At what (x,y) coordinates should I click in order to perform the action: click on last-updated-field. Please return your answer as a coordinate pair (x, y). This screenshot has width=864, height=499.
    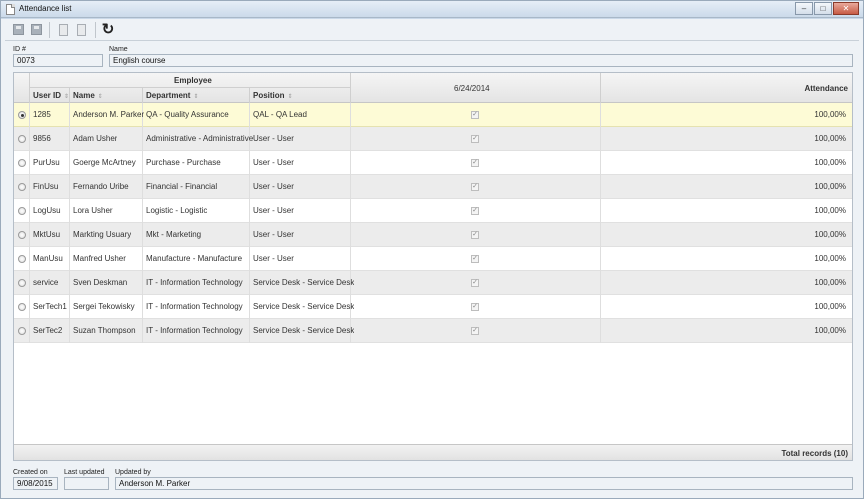
    Looking at the image, I should click on (86, 483).